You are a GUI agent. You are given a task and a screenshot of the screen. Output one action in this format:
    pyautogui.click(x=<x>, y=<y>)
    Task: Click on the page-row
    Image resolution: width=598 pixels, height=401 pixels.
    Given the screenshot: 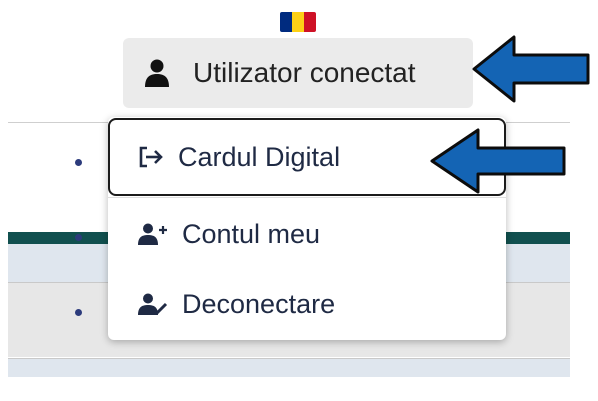 What is the action you would take?
    pyautogui.click(x=289, y=367)
    